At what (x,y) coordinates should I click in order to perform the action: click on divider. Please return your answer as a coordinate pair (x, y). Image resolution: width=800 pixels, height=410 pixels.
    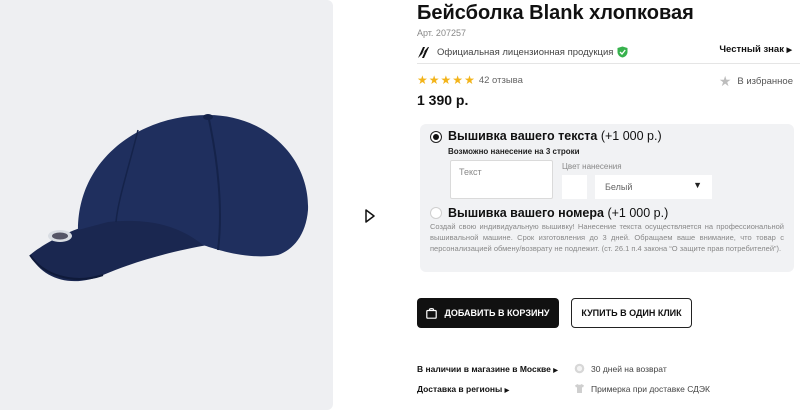
    Looking at the image, I should click on (608, 63).